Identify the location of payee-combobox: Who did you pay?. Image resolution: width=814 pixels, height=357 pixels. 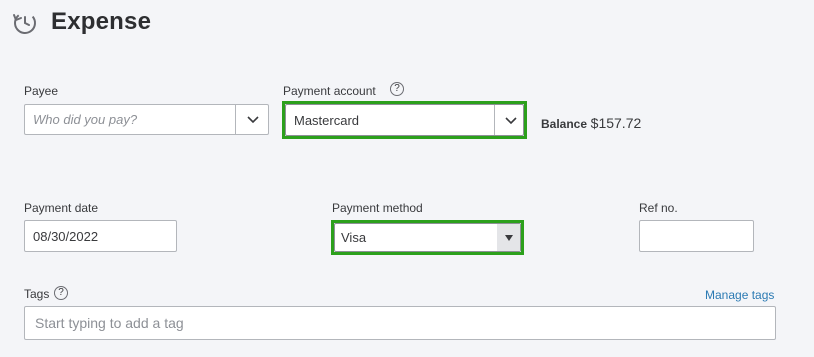
(146, 119).